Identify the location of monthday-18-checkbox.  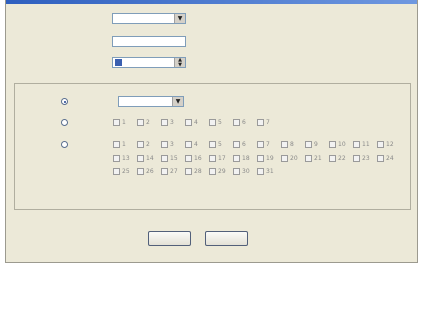
(236, 158).